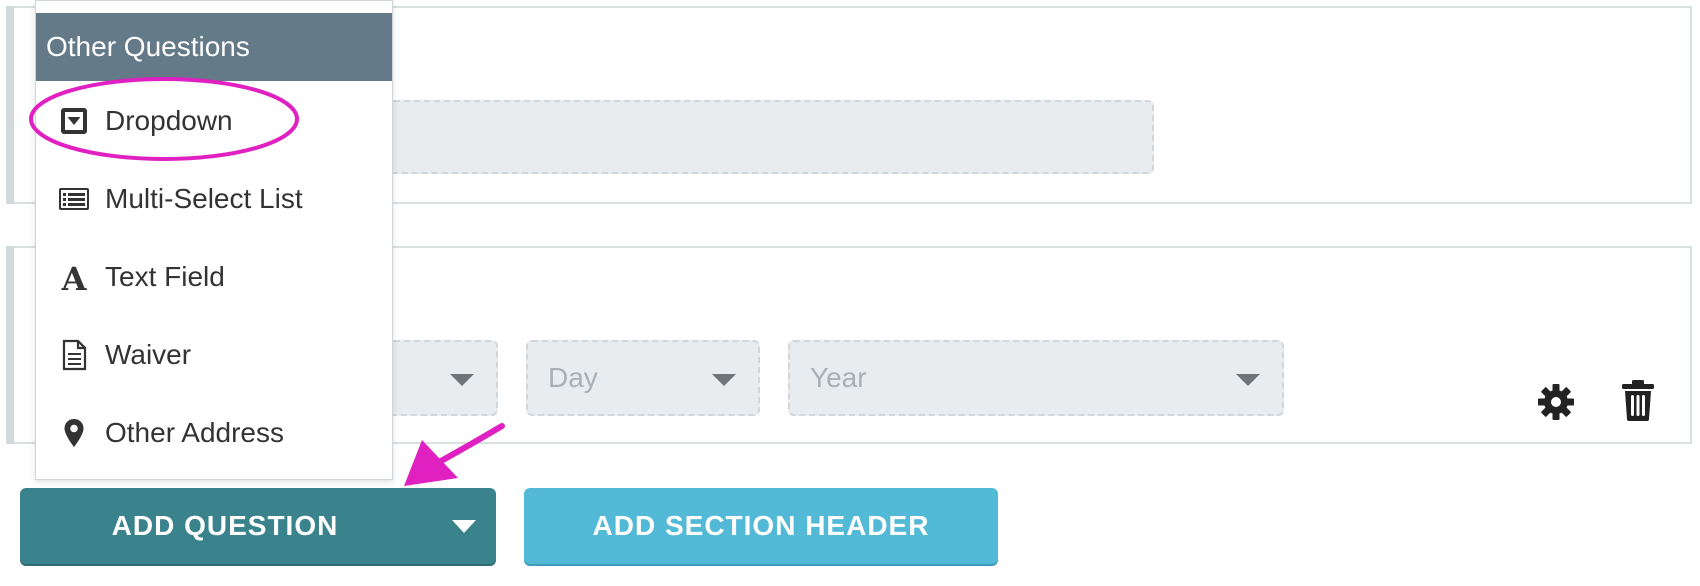 The image size is (1700, 586). I want to click on trash-icon, so click(1638, 400).